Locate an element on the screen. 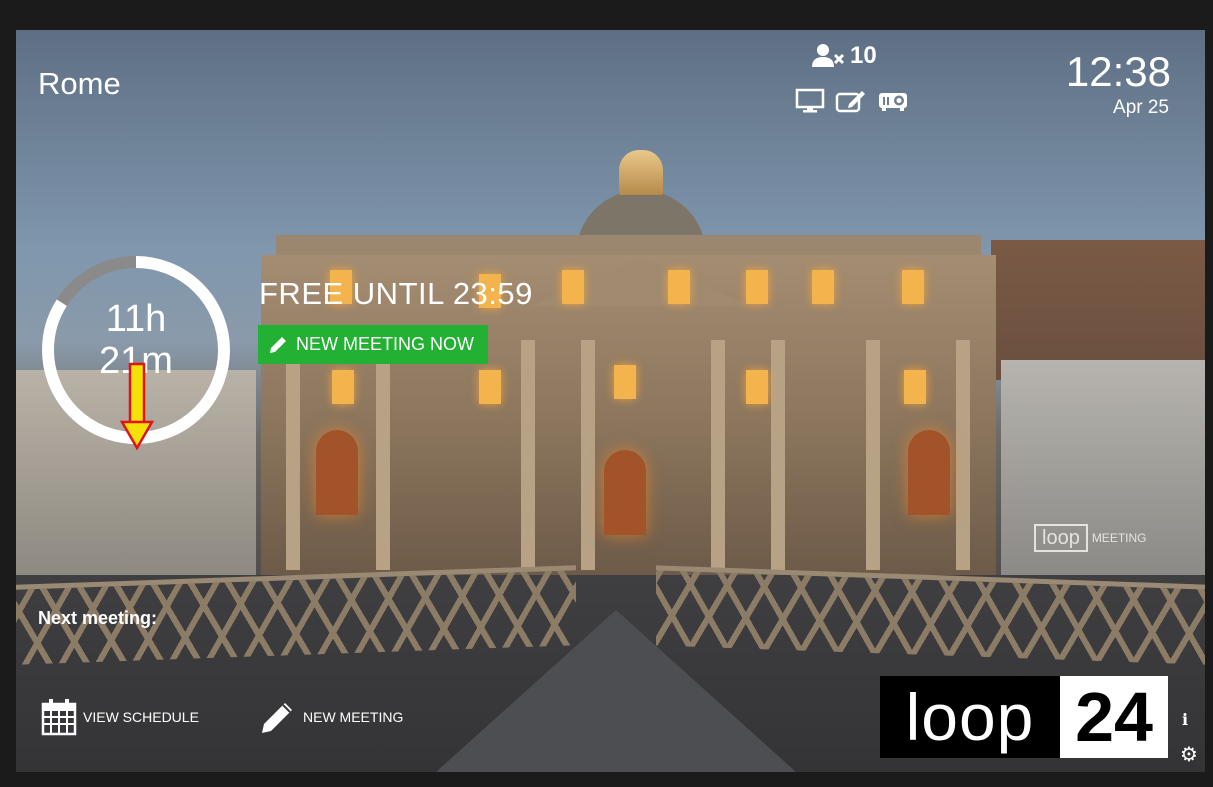 This screenshot has height=787, width=1213. loop24-logo: loop 24 is located at coordinates (1024, 717).